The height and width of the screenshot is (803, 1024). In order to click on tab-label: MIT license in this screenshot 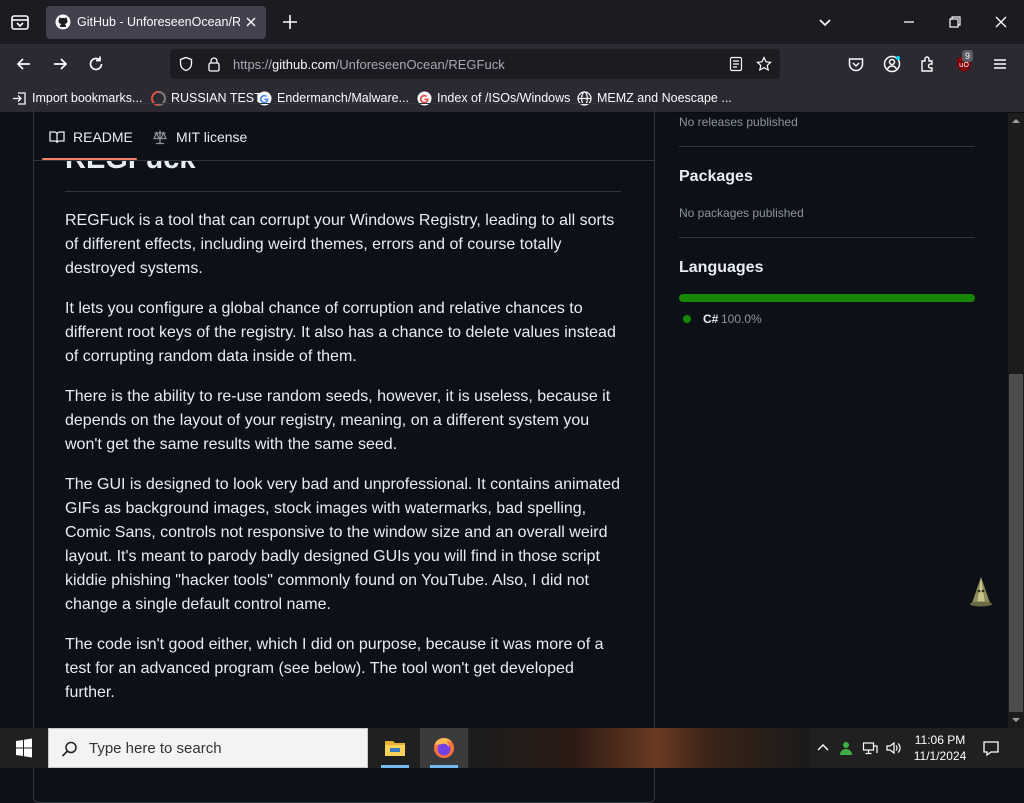, I will do `click(212, 137)`.